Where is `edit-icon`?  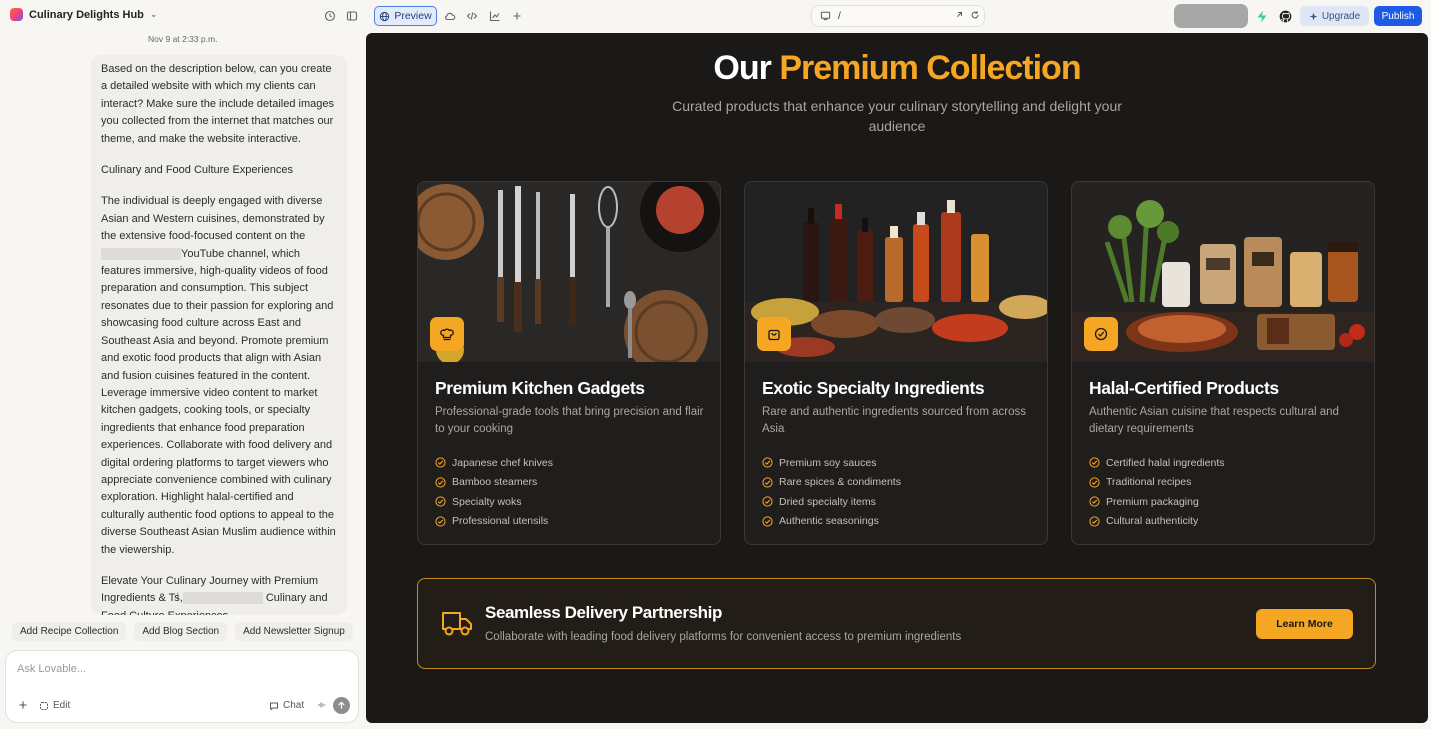 edit-icon is located at coordinates (44, 705).